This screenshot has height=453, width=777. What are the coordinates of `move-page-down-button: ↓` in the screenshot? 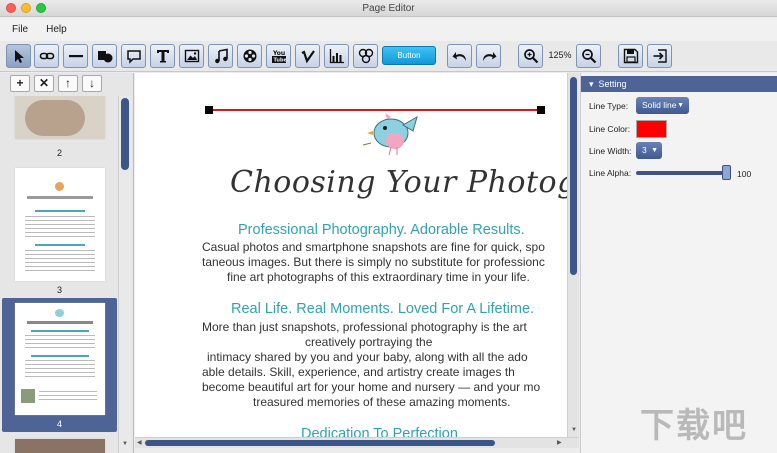 It's located at (92, 83).